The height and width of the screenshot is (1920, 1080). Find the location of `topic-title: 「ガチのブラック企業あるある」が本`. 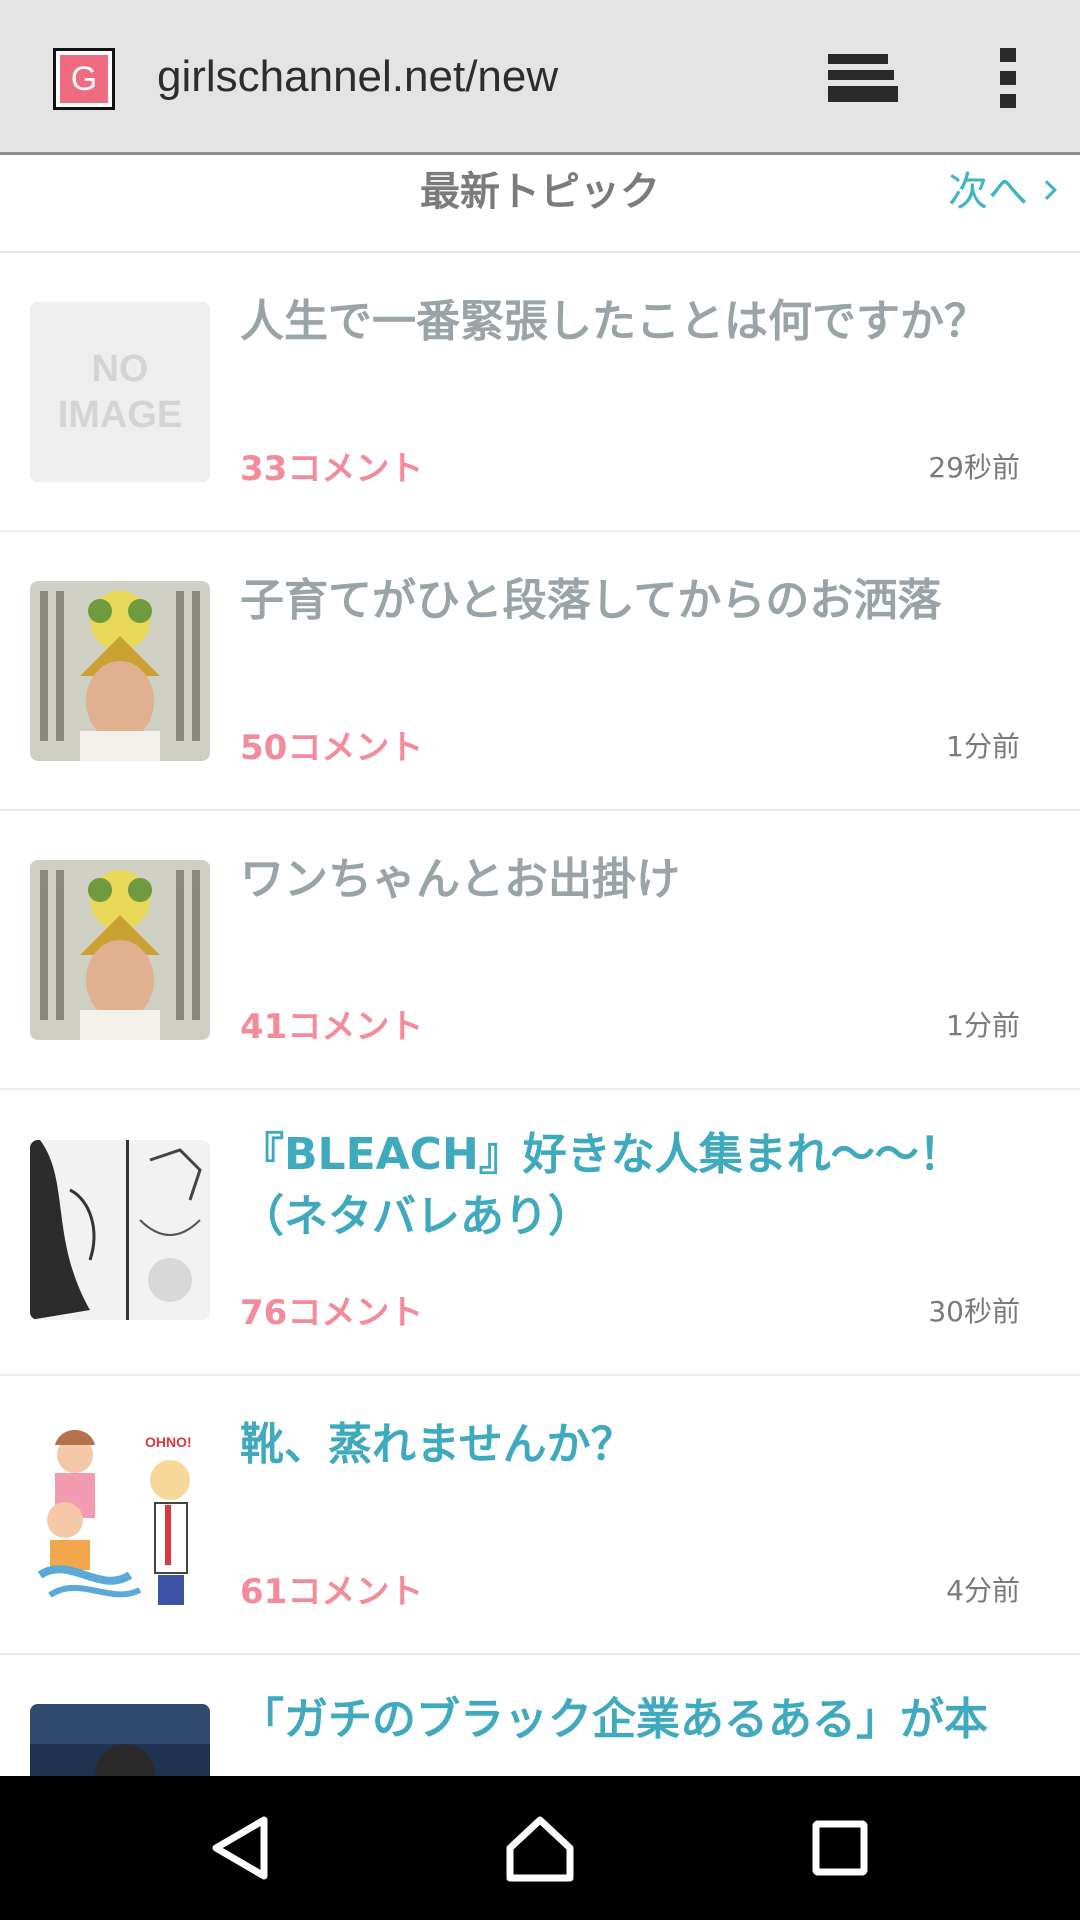

topic-title: 「ガチのブラック企業あるある」が本 is located at coordinates (630, 1720).